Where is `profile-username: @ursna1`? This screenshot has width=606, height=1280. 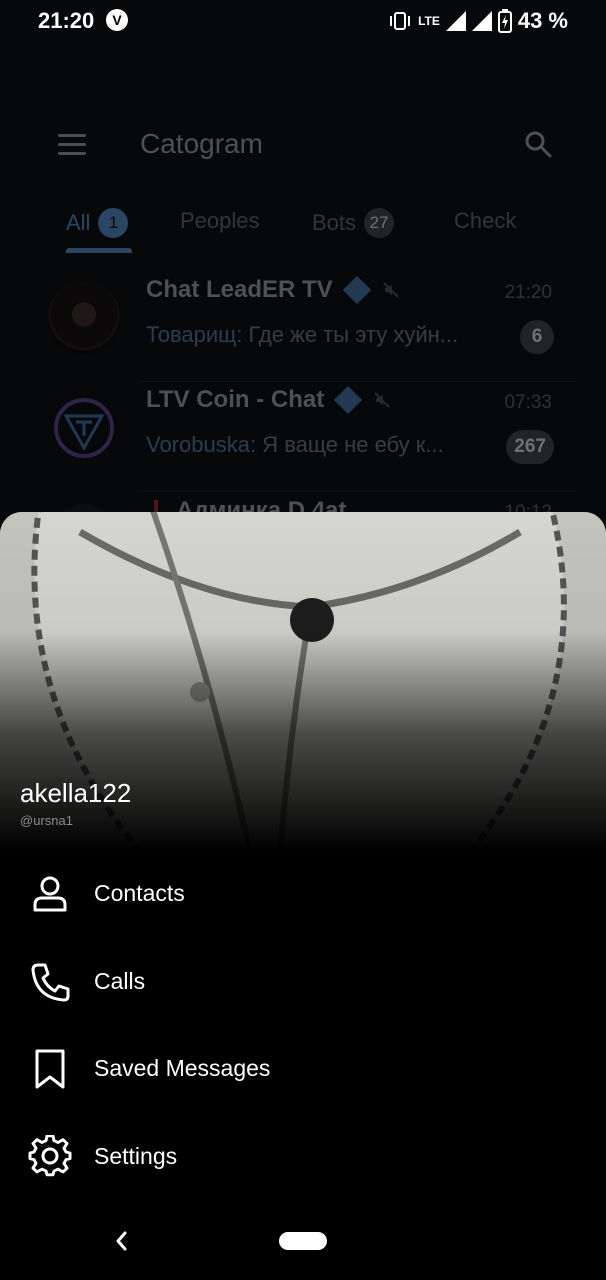
profile-username: @ursna1 is located at coordinates (46, 820).